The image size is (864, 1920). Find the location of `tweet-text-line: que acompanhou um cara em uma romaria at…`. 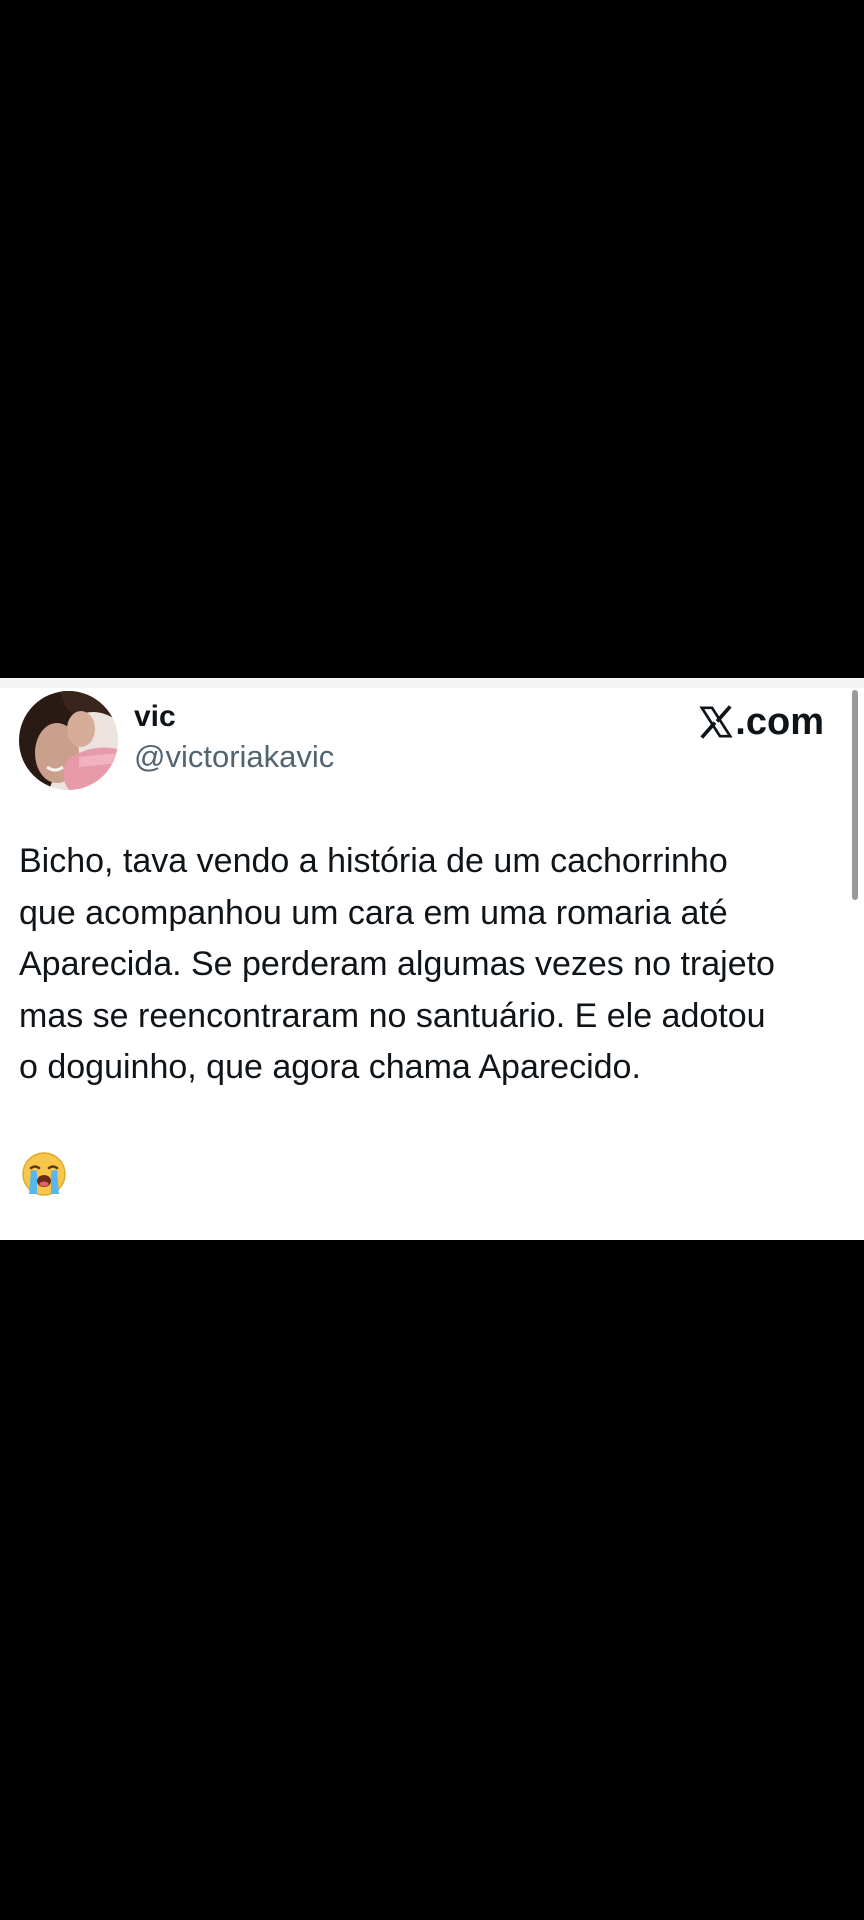

tweet-text-line: que acompanhou um cara em uma romaria at… is located at coordinates (373, 912).